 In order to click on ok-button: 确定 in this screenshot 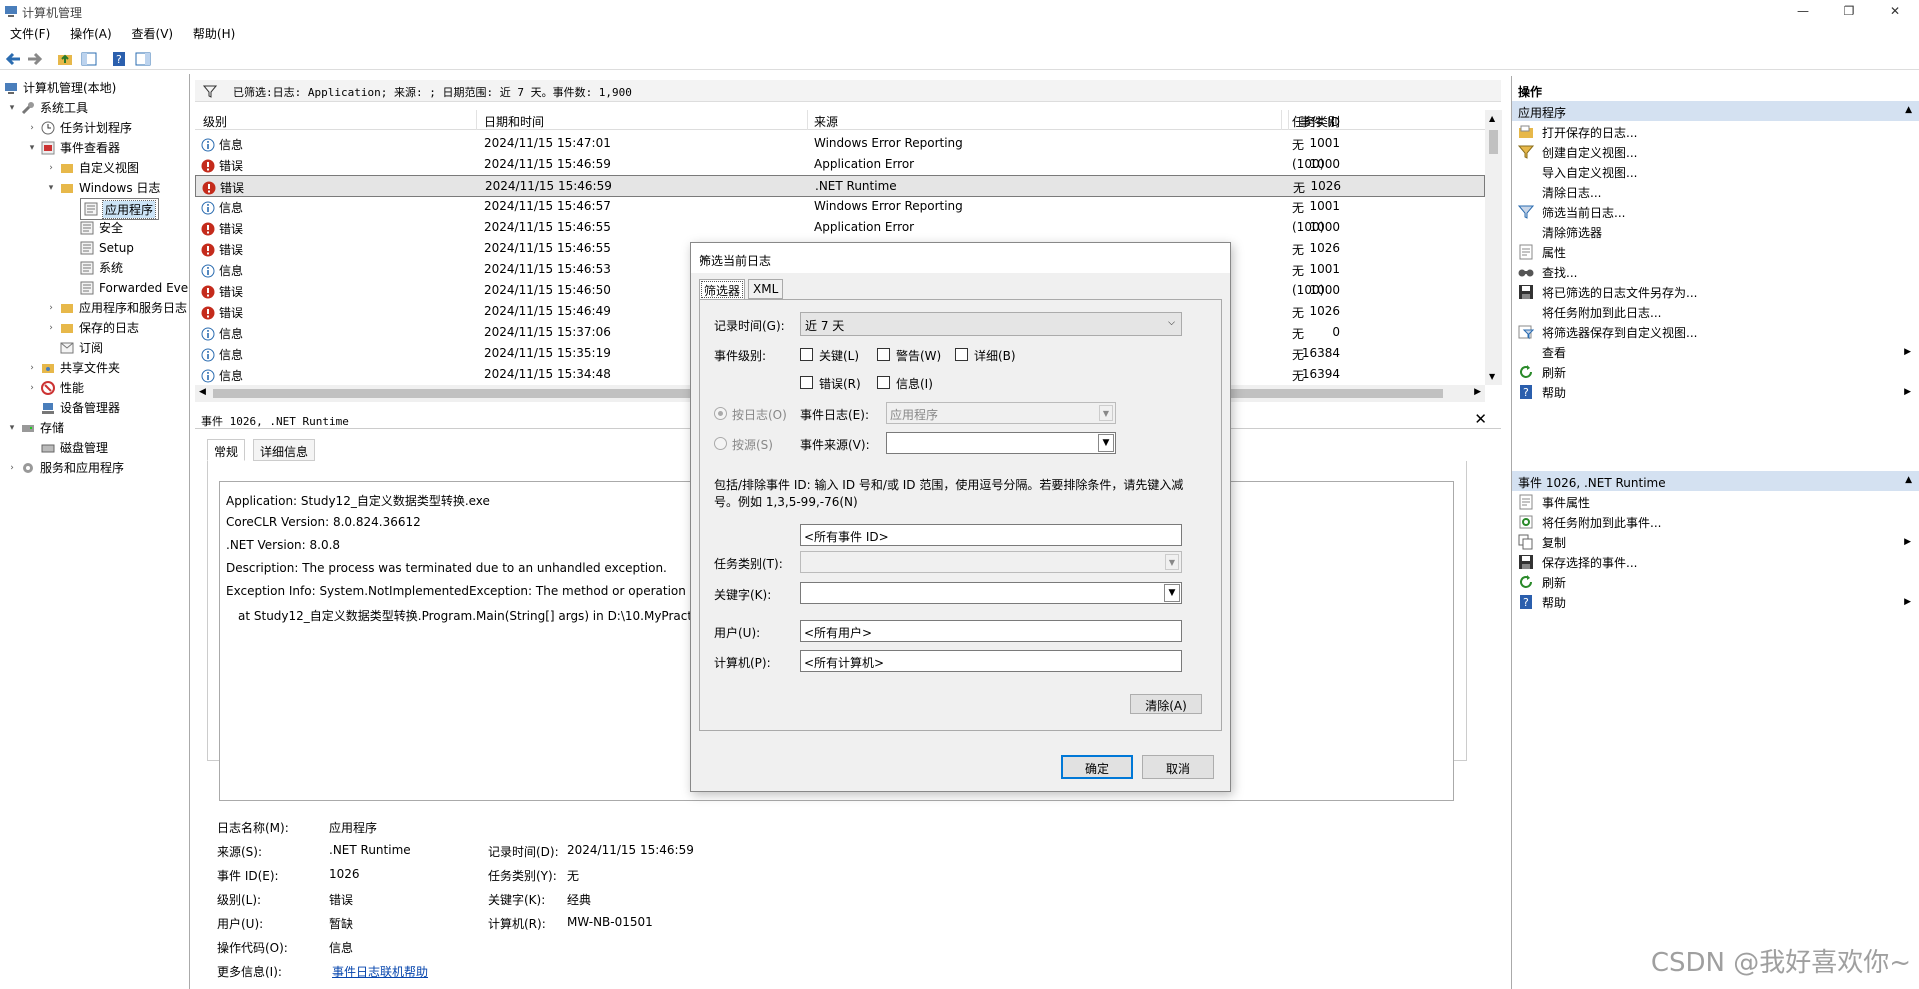, I will do `click(1097, 767)`.